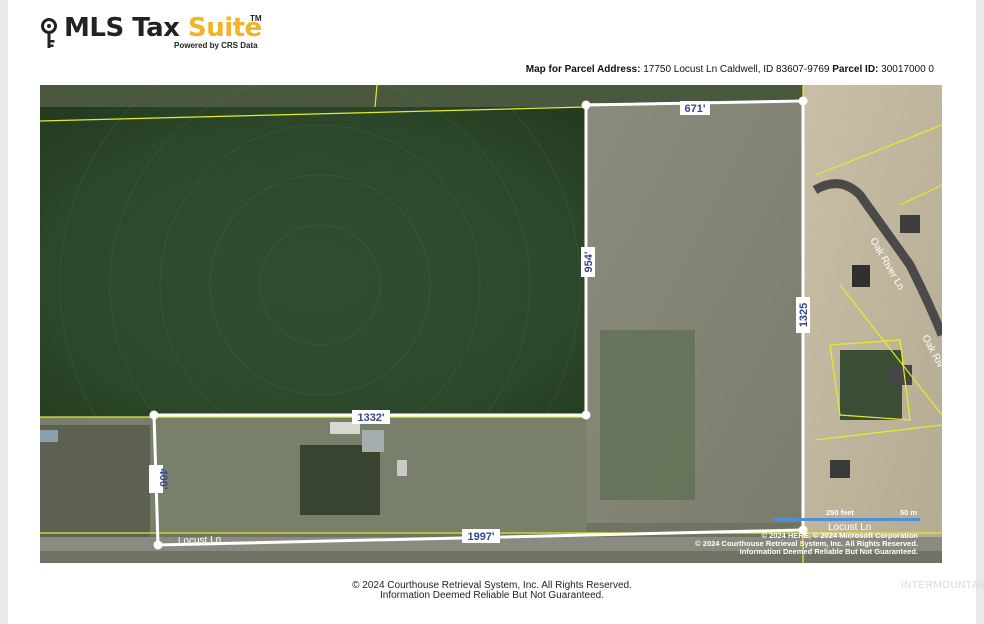  What do you see at coordinates (855, 69) in the screenshot?
I see `parcel-id-label: Parcel ID:` at bounding box center [855, 69].